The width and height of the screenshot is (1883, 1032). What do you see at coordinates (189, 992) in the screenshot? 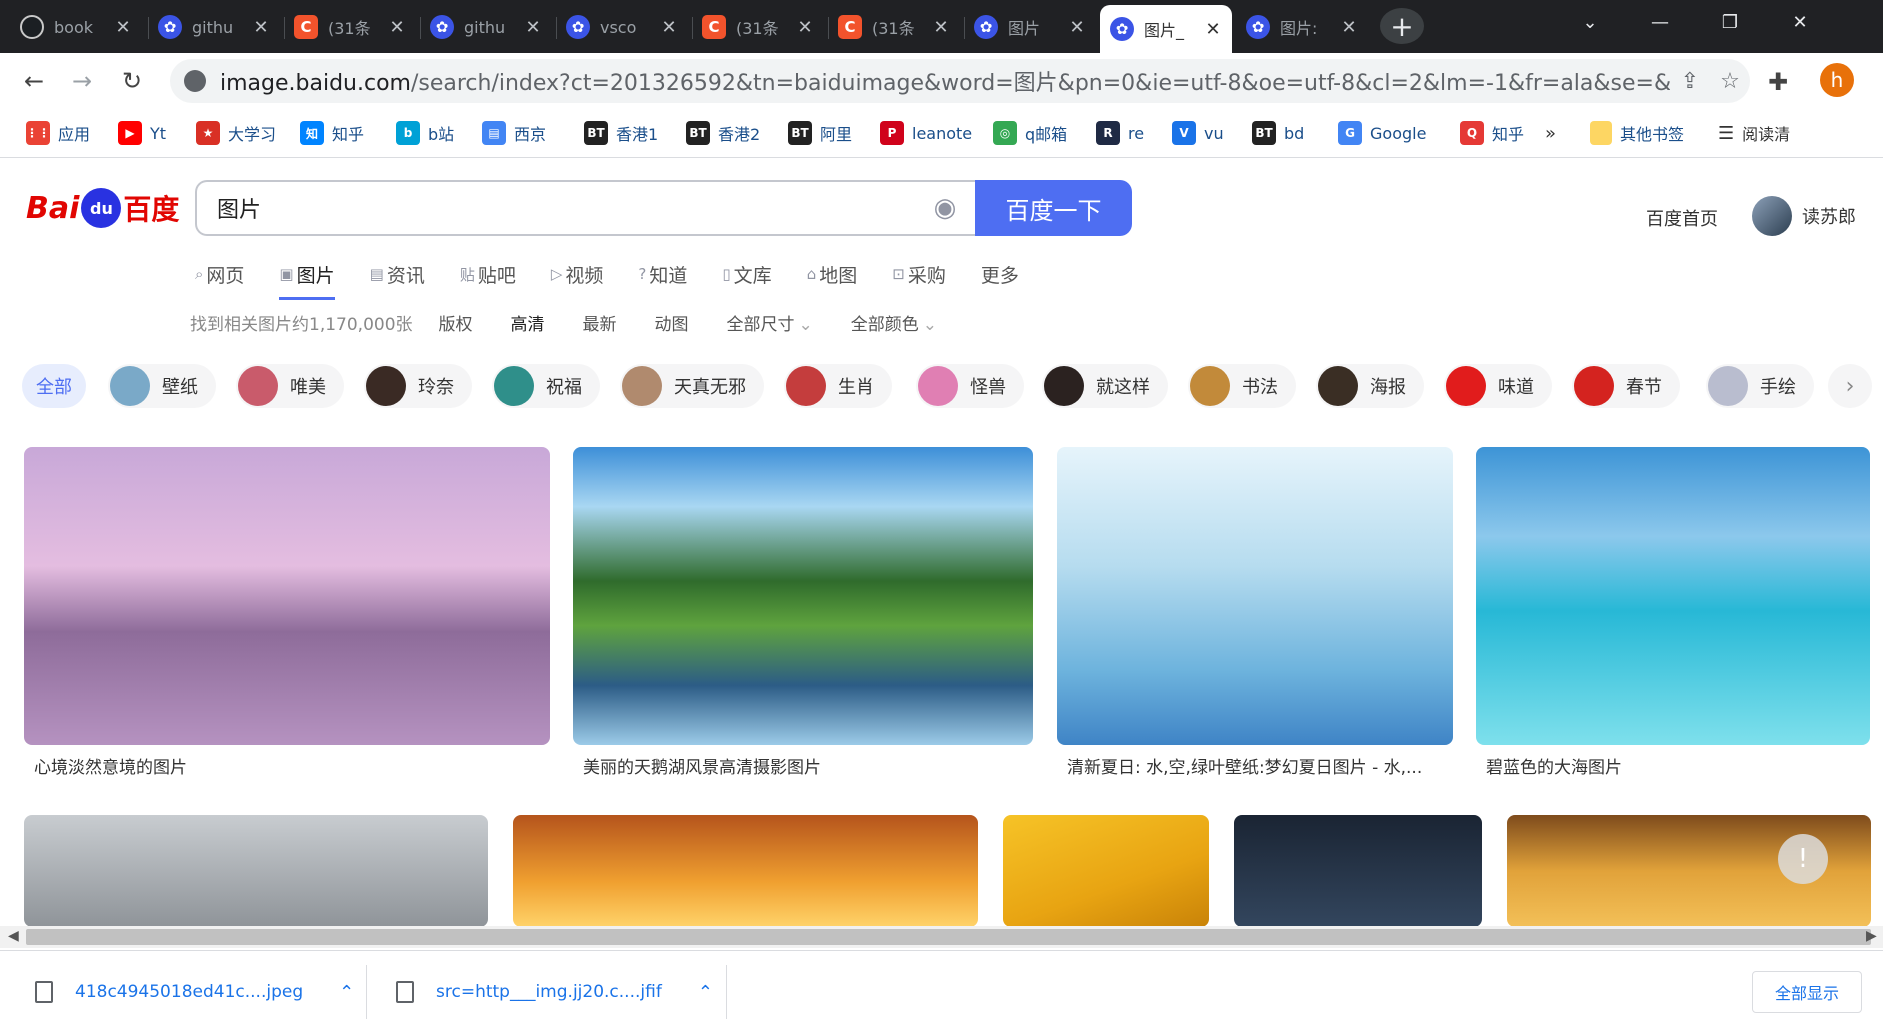
I see `download-filename: 418c4945018ed41c....jpeg` at bounding box center [189, 992].